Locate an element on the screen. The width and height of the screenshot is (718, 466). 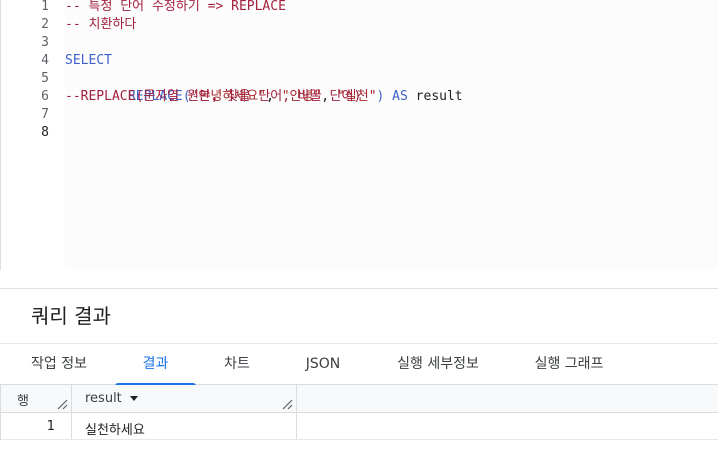
code-line-4: SELECT is located at coordinates (88, 60).